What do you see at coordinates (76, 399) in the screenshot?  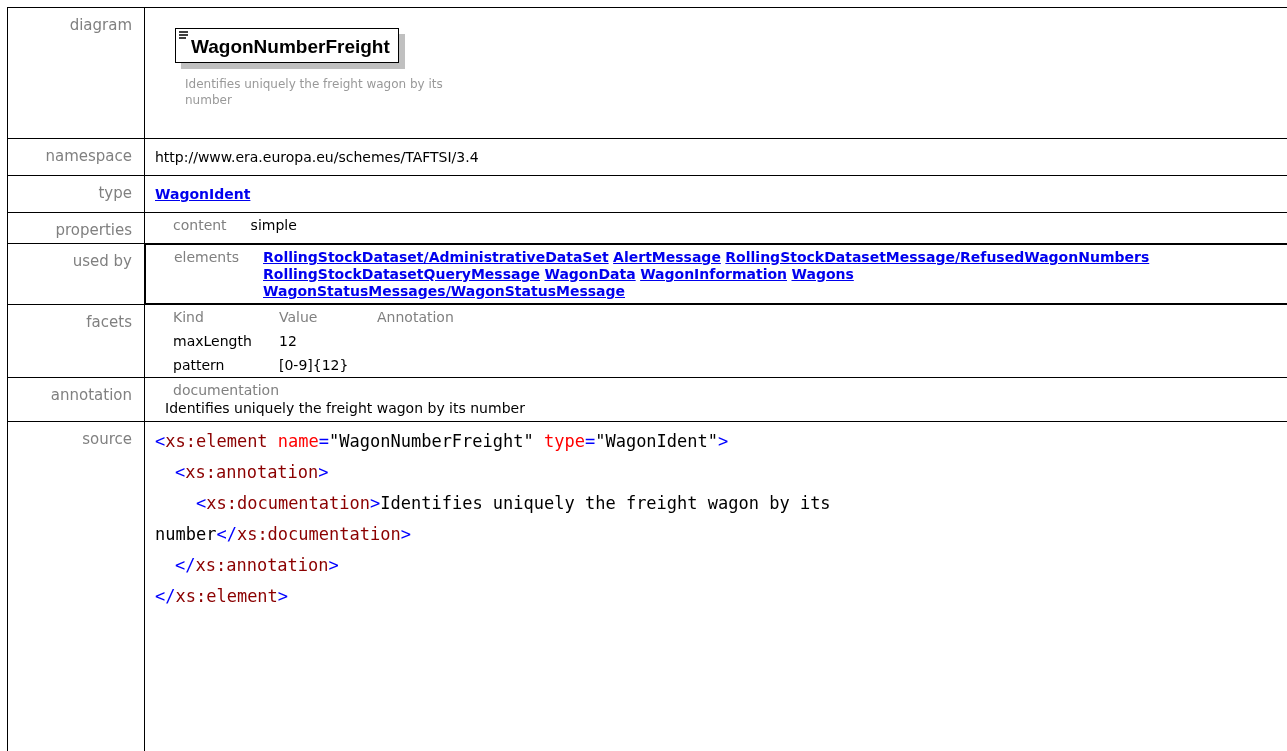 I see `row-label: annotation` at bounding box center [76, 399].